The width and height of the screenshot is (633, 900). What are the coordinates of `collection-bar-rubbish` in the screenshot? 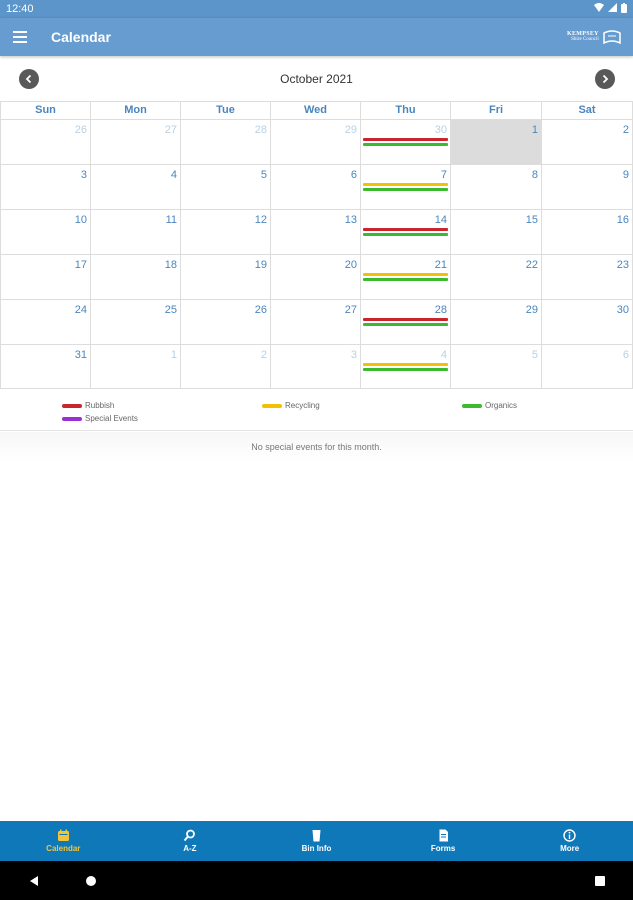 It's located at (405, 229).